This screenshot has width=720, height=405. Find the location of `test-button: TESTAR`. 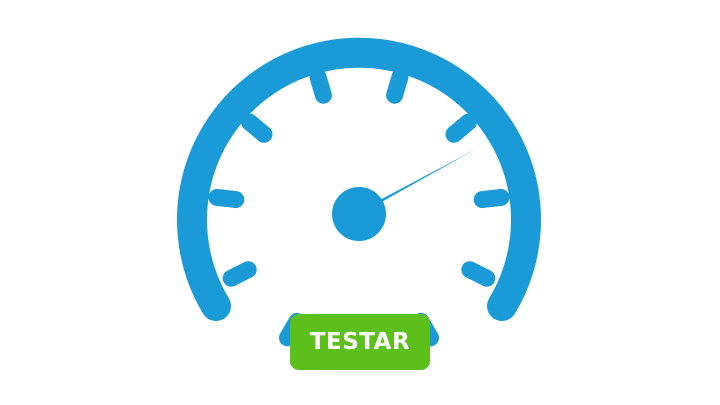

test-button: TESTAR is located at coordinates (360, 342).